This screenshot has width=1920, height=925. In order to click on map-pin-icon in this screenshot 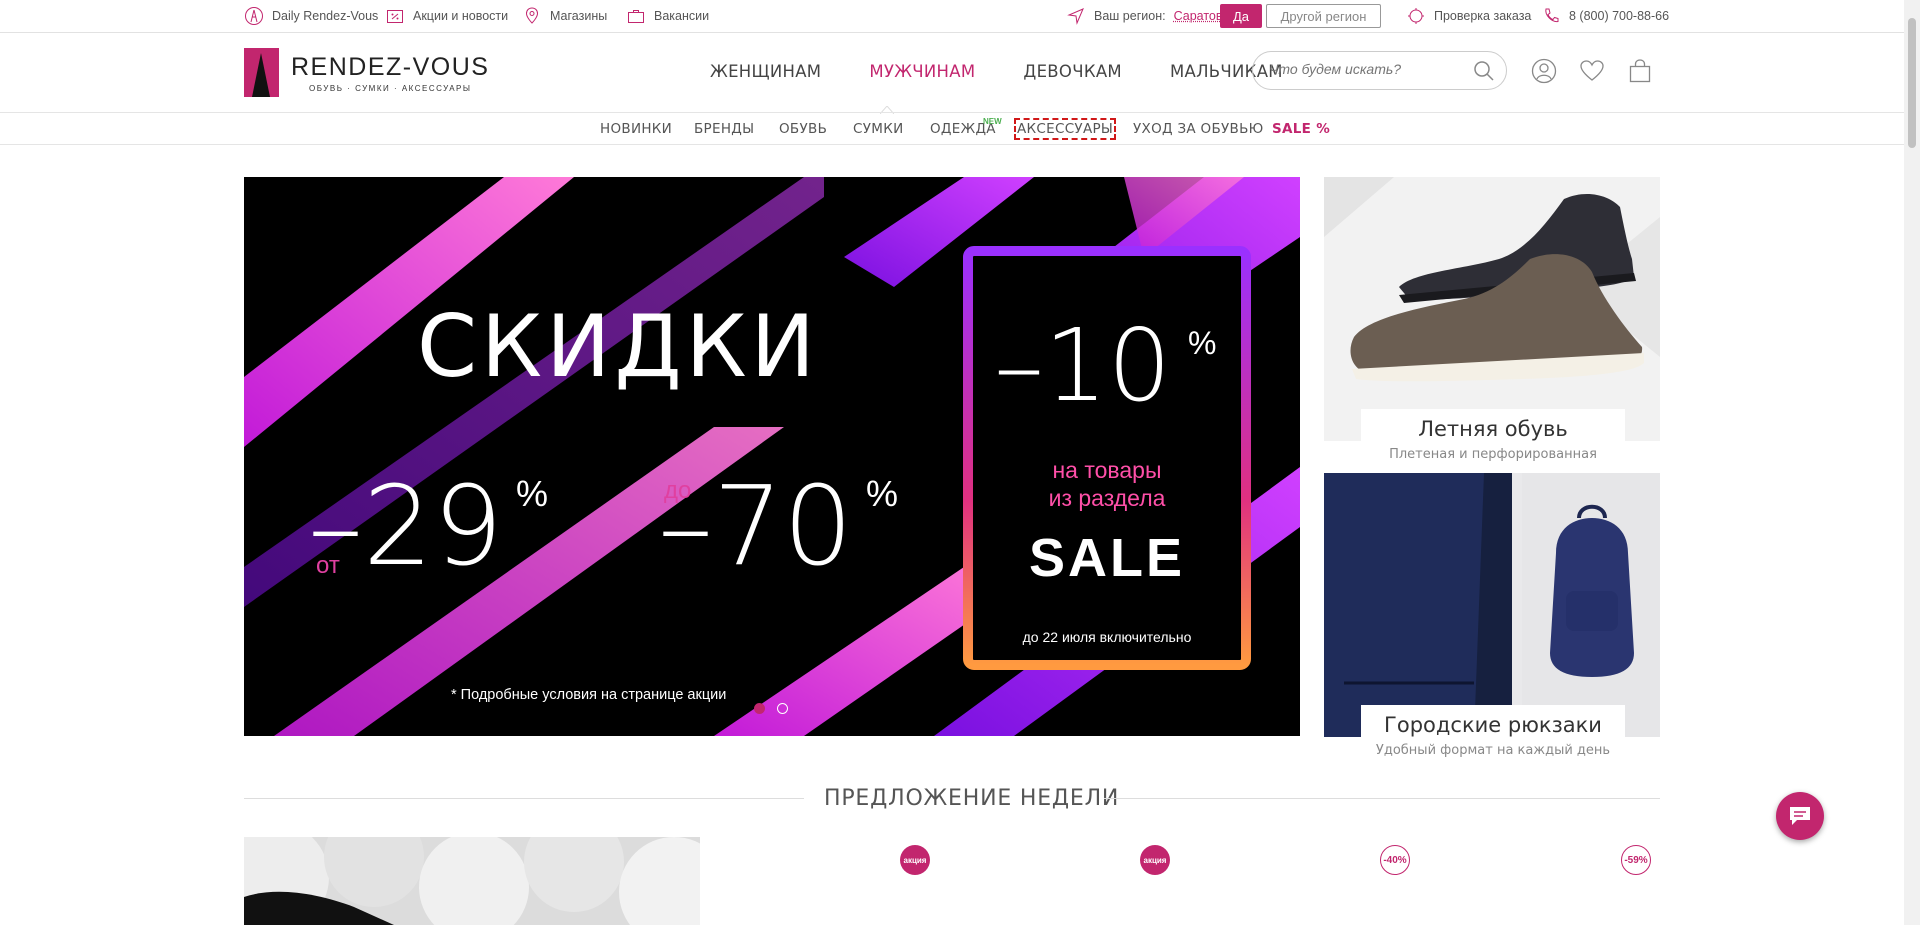, I will do `click(532, 16)`.